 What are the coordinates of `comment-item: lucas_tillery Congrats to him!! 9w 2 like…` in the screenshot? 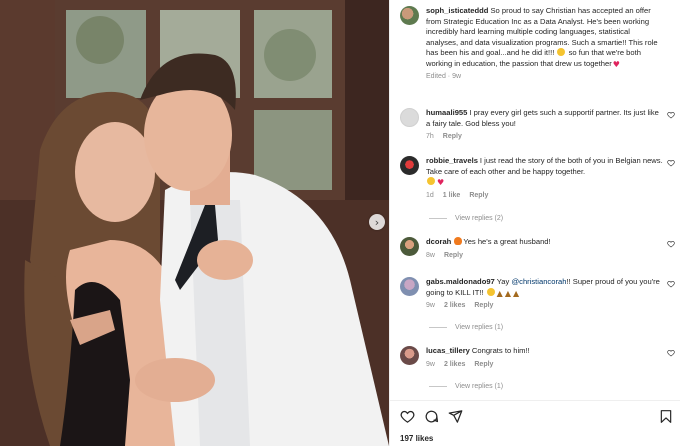 It's located at (537, 357).